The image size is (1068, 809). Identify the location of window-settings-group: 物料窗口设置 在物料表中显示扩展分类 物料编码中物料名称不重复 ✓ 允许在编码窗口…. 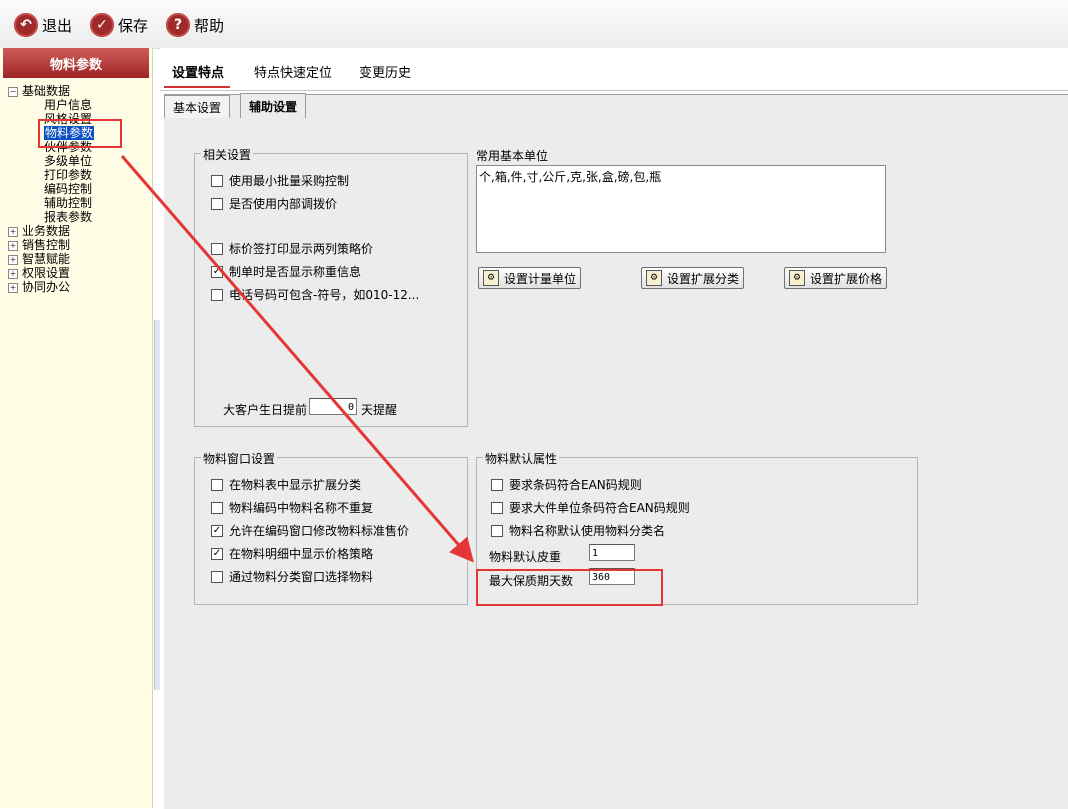
(331, 527).